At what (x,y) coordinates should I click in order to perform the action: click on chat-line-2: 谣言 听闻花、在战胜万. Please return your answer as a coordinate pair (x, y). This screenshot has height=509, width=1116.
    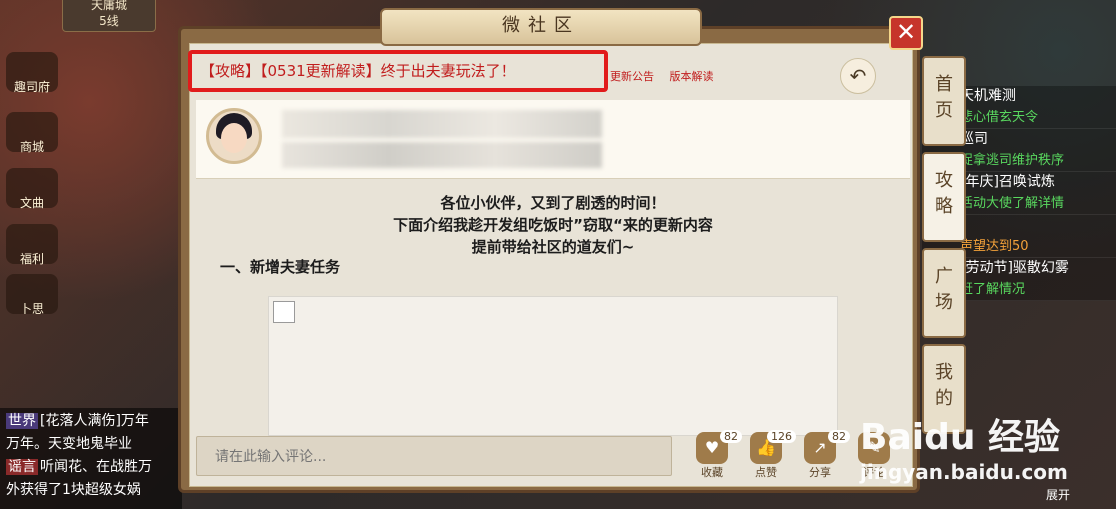
    Looking at the image, I should click on (79, 467).